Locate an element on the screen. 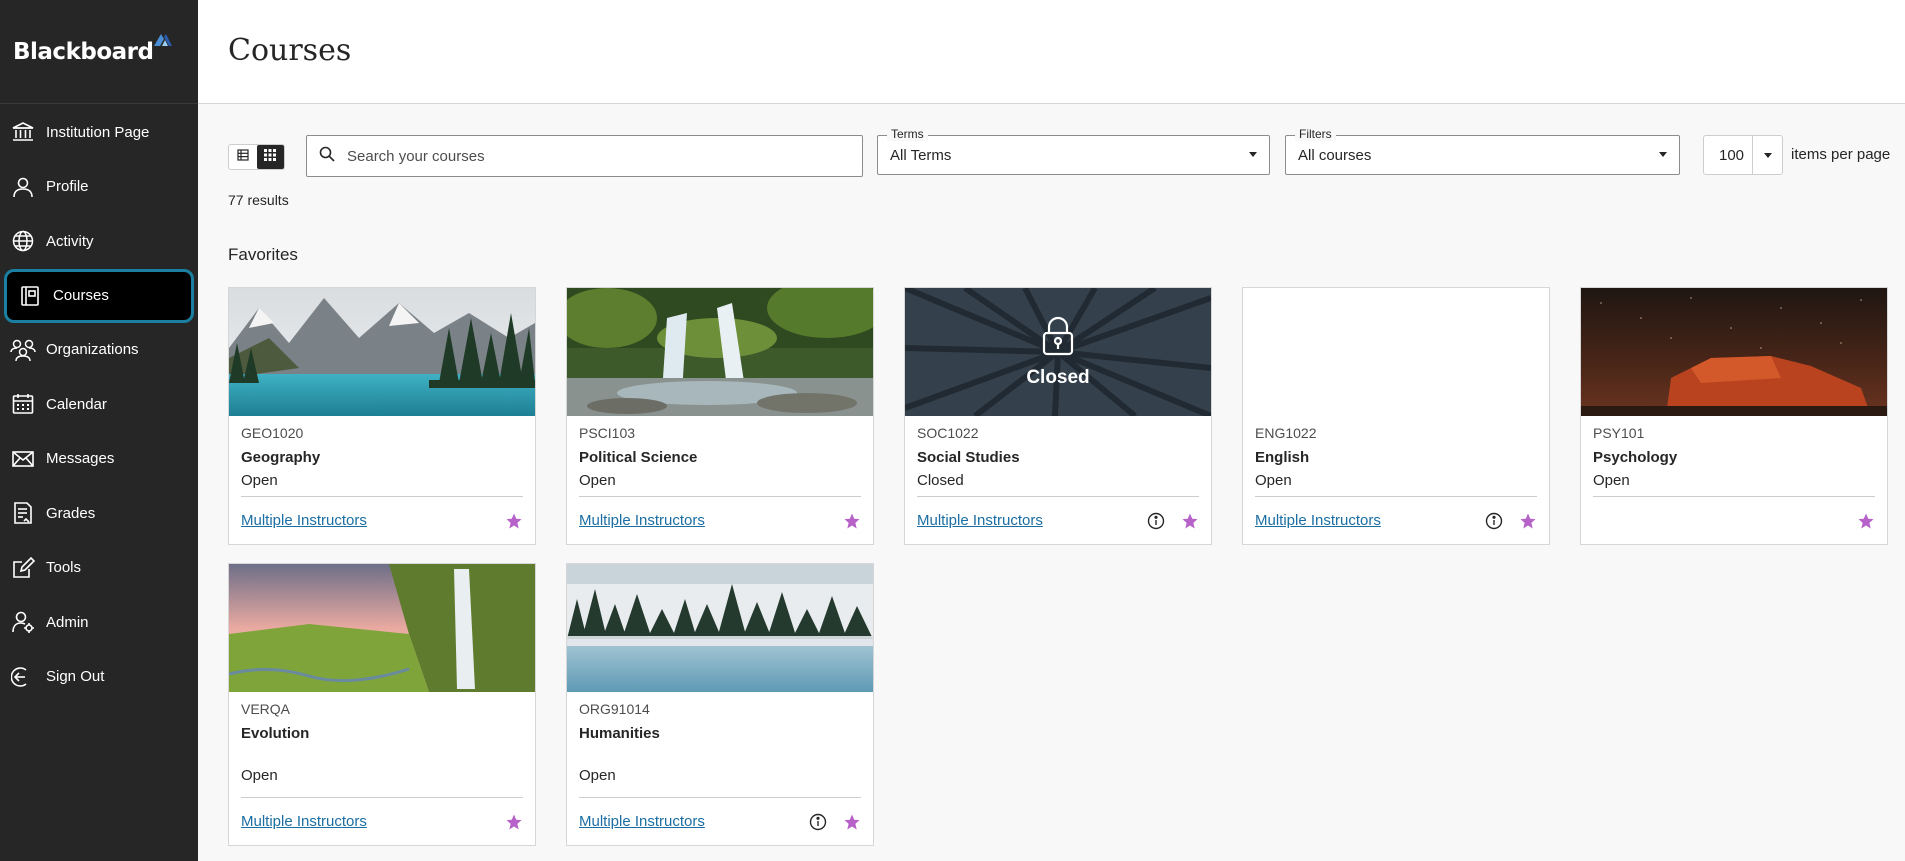  course-name: Political Science is located at coordinates (720, 457).